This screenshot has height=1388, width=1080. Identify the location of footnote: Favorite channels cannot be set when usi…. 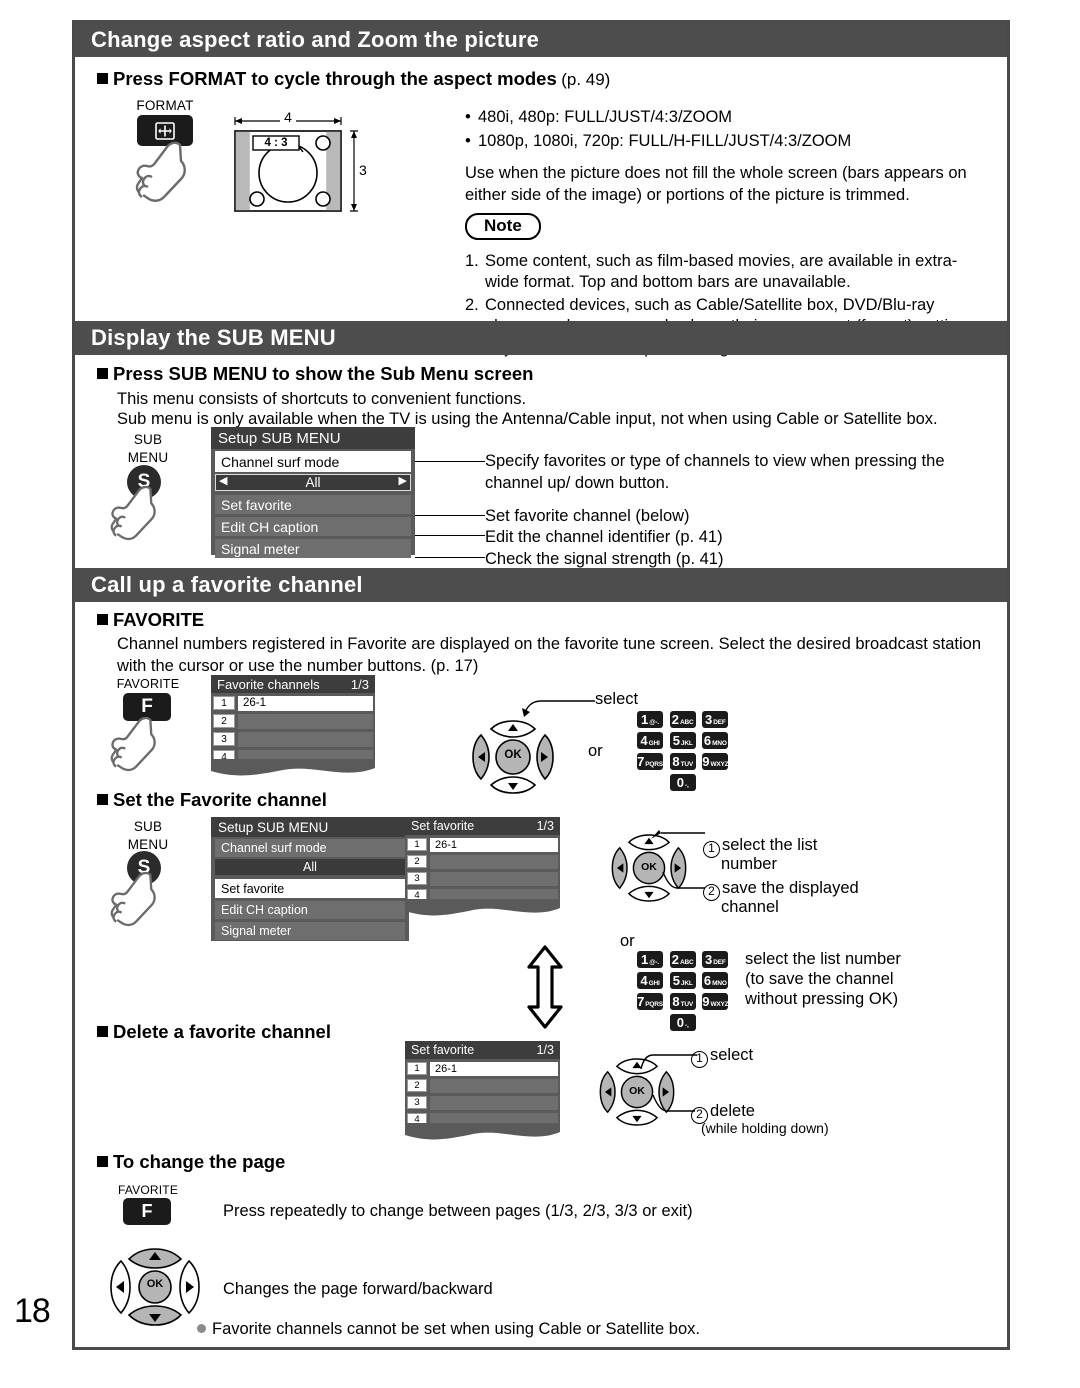
(448, 1330).